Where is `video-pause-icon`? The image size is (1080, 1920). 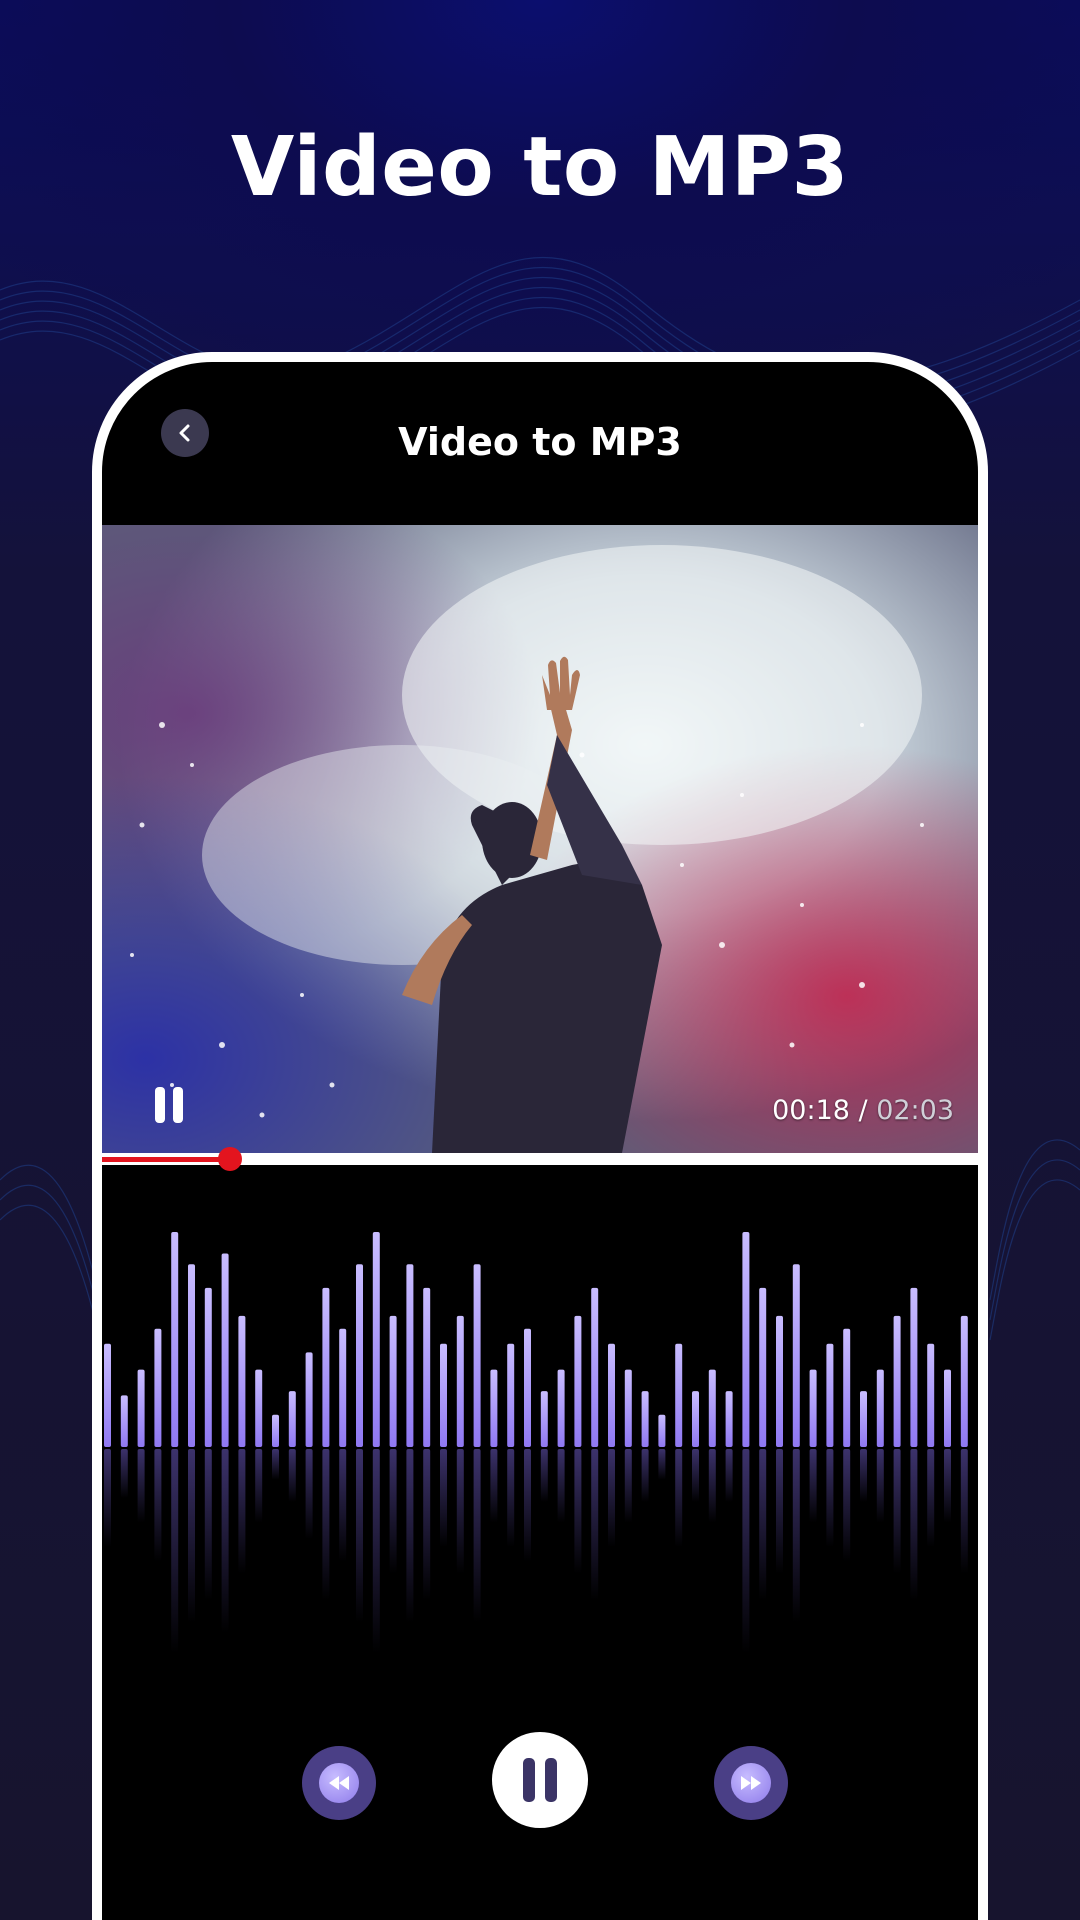 video-pause-icon is located at coordinates (169, 1105).